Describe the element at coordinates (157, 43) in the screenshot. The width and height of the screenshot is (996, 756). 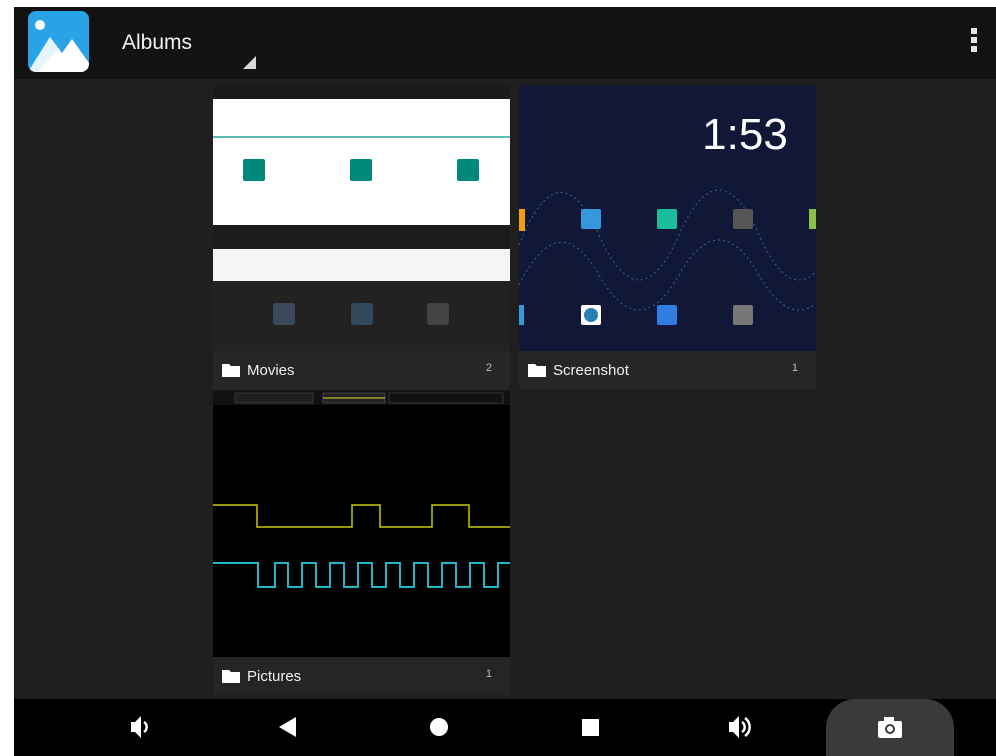
I see `album-selector: Albums` at that location.